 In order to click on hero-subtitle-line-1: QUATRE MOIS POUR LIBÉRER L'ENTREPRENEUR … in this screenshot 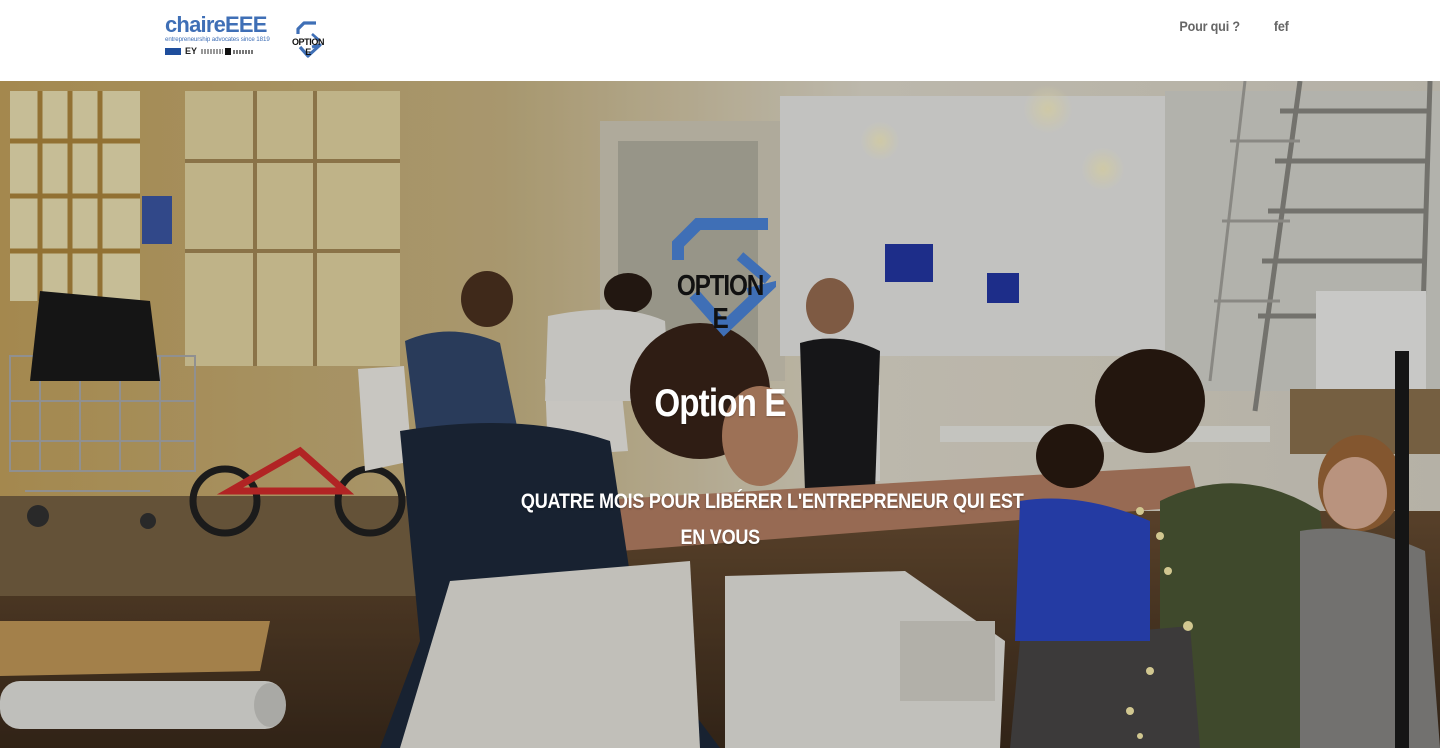, I will do `click(772, 501)`.